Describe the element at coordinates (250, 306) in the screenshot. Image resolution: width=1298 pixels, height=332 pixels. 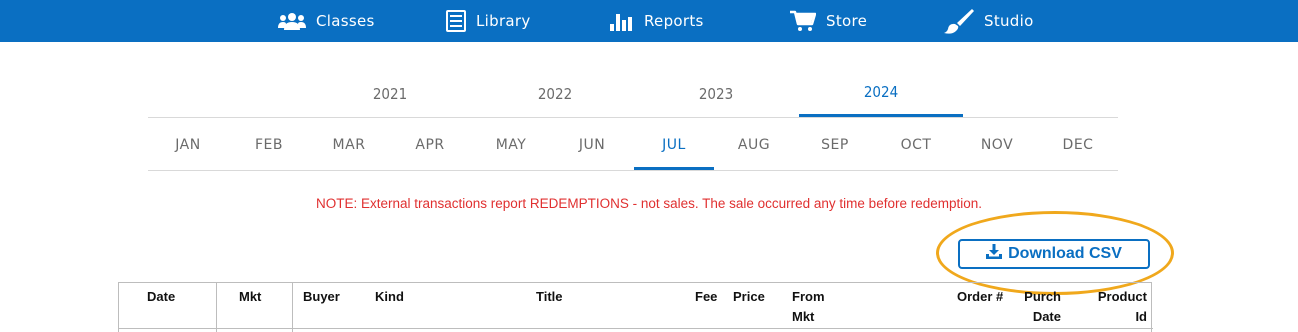
I see `col-header-mkt: Mkt` at that location.